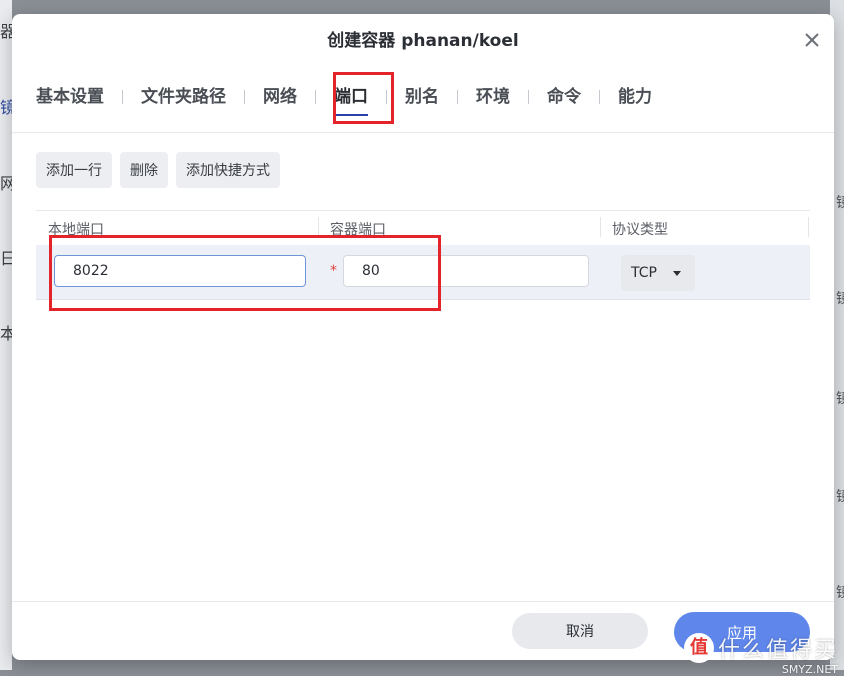 The width and height of the screenshot is (844, 676). Describe the element at coordinates (812, 40) in the screenshot. I see `close-icon` at that location.